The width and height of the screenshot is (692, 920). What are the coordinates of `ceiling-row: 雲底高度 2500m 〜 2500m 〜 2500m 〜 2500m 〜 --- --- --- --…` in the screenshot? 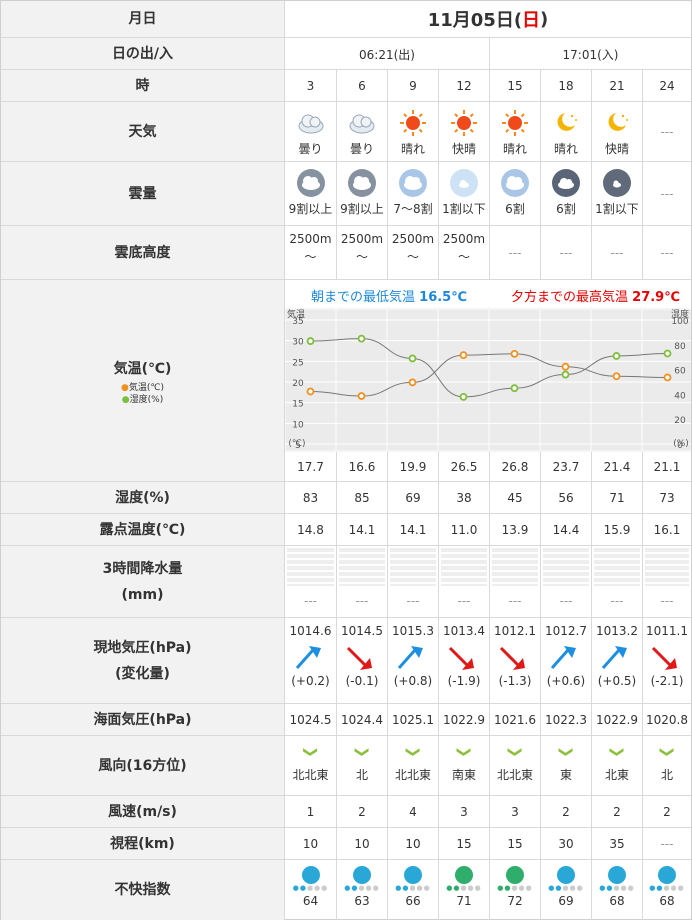 It's located at (346, 252).